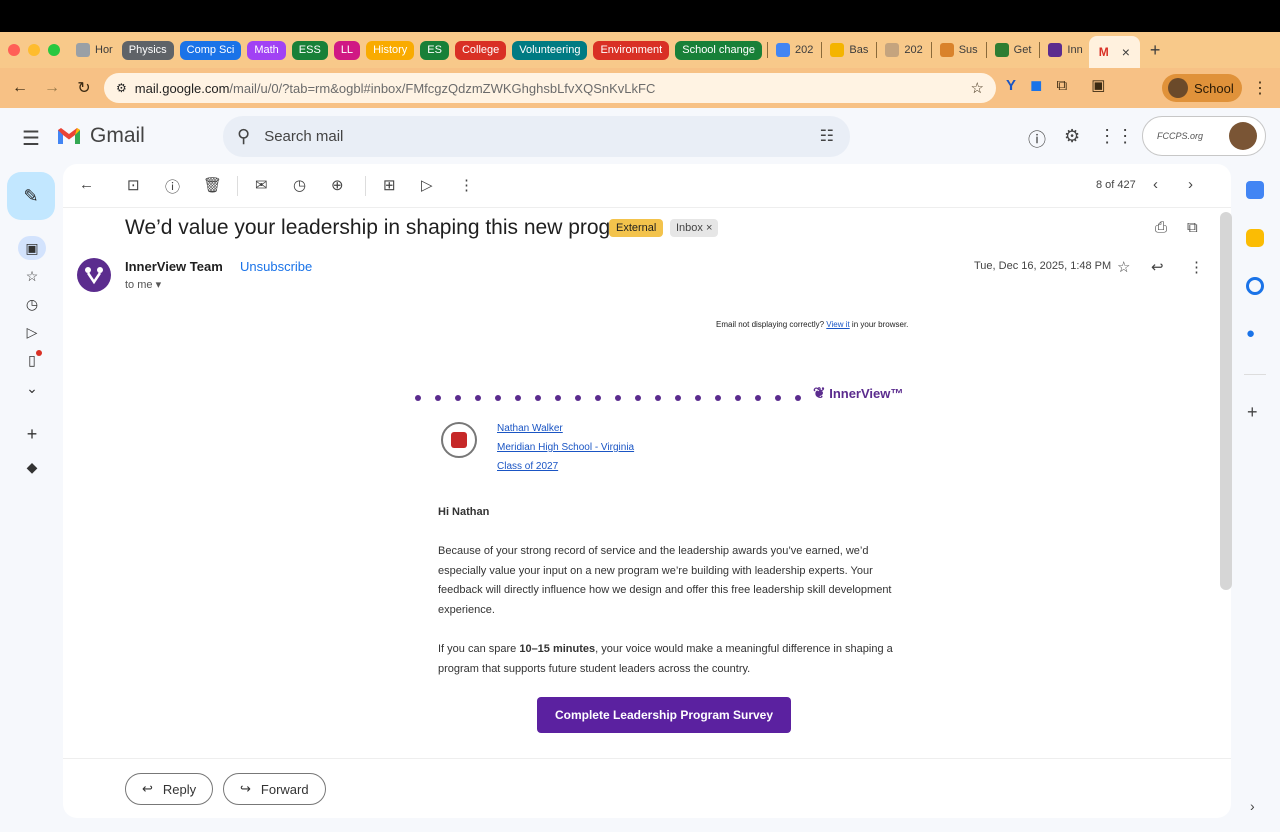 The width and height of the screenshot is (1280, 832). What do you see at coordinates (1255, 238) in the screenshot?
I see `keep-icon` at bounding box center [1255, 238].